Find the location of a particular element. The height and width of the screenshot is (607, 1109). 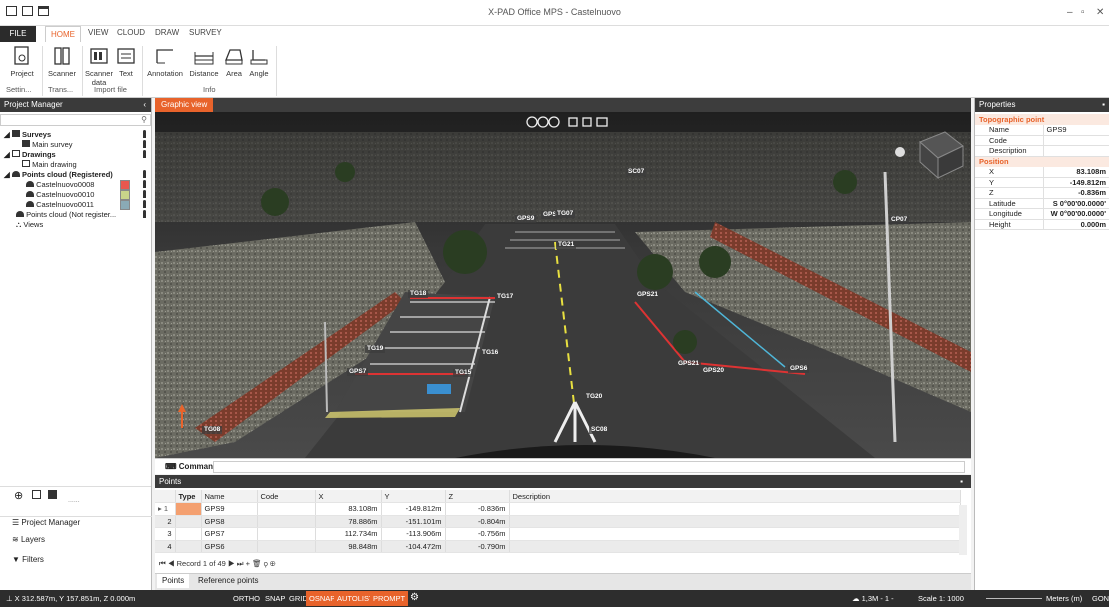

scanner-button: Scanner is located at coordinates (62, 62).